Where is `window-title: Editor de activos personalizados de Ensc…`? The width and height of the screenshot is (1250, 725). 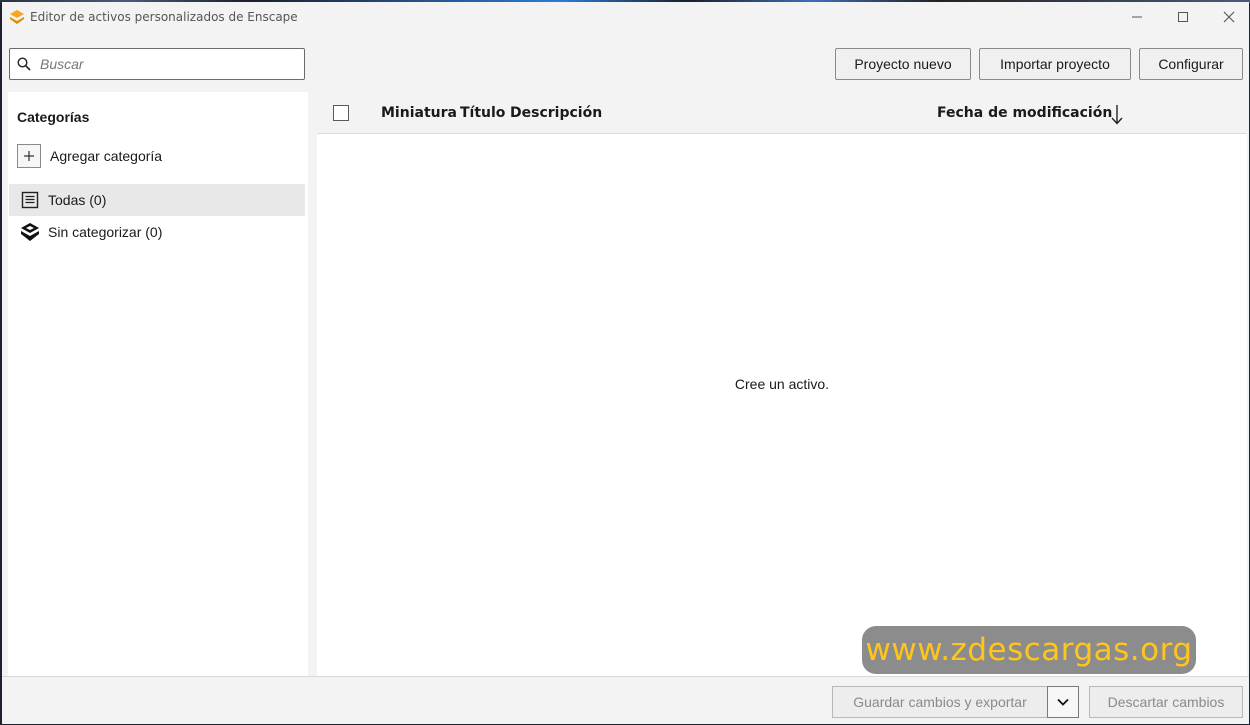
window-title: Editor de activos personalizados de Ensc… is located at coordinates (164, 17).